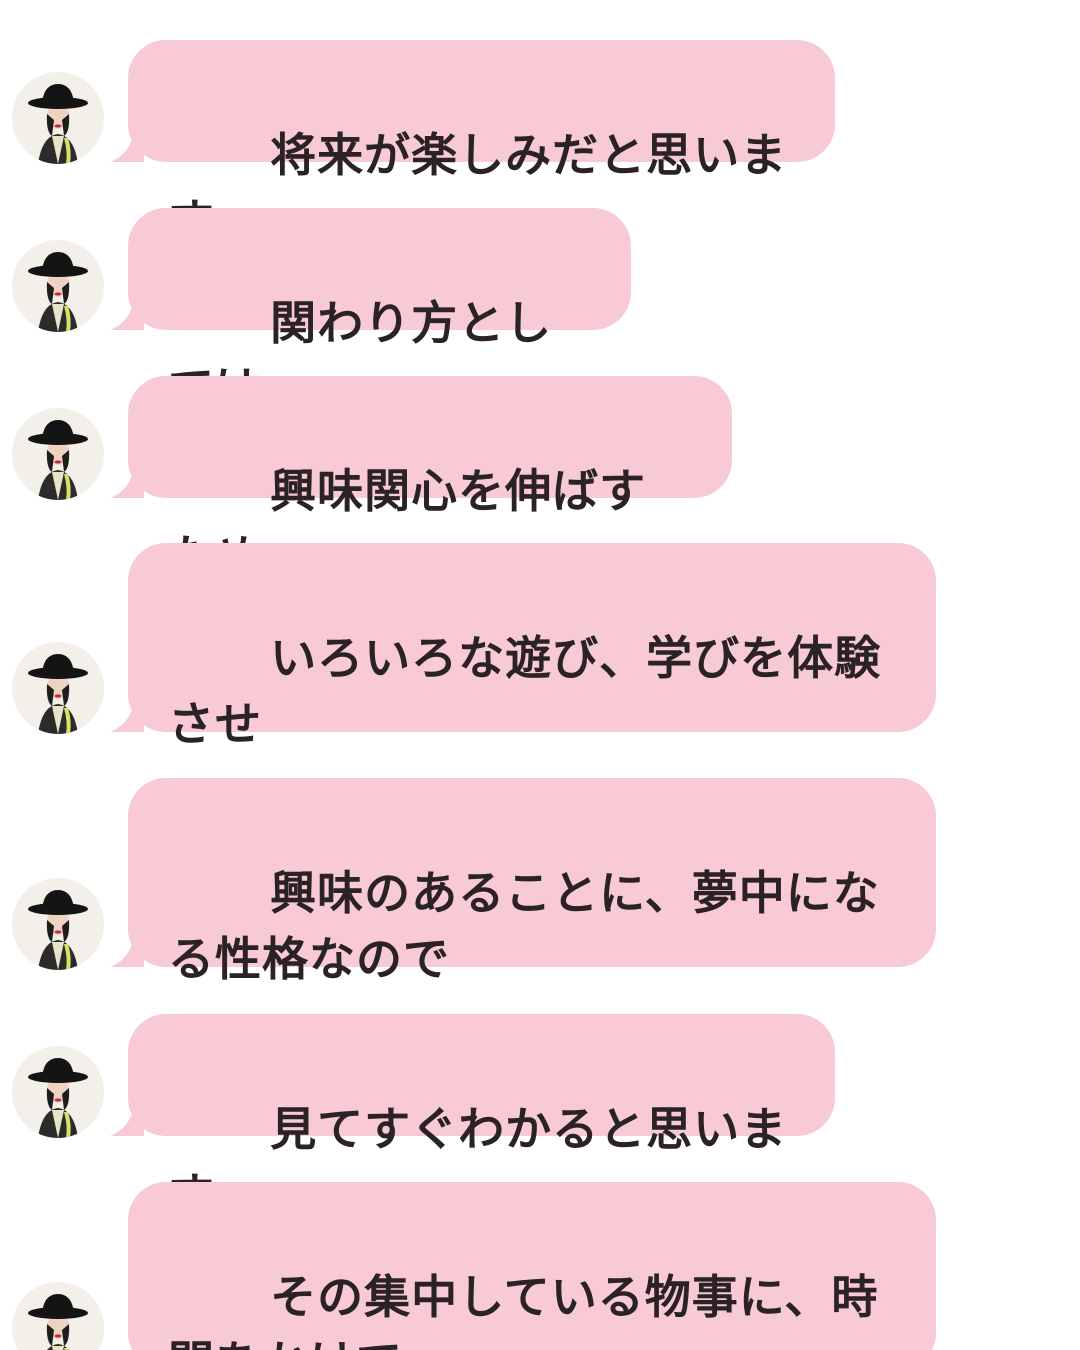  I want to click on message-bubble: 将来が楽しみだと思います, so click(481, 144).